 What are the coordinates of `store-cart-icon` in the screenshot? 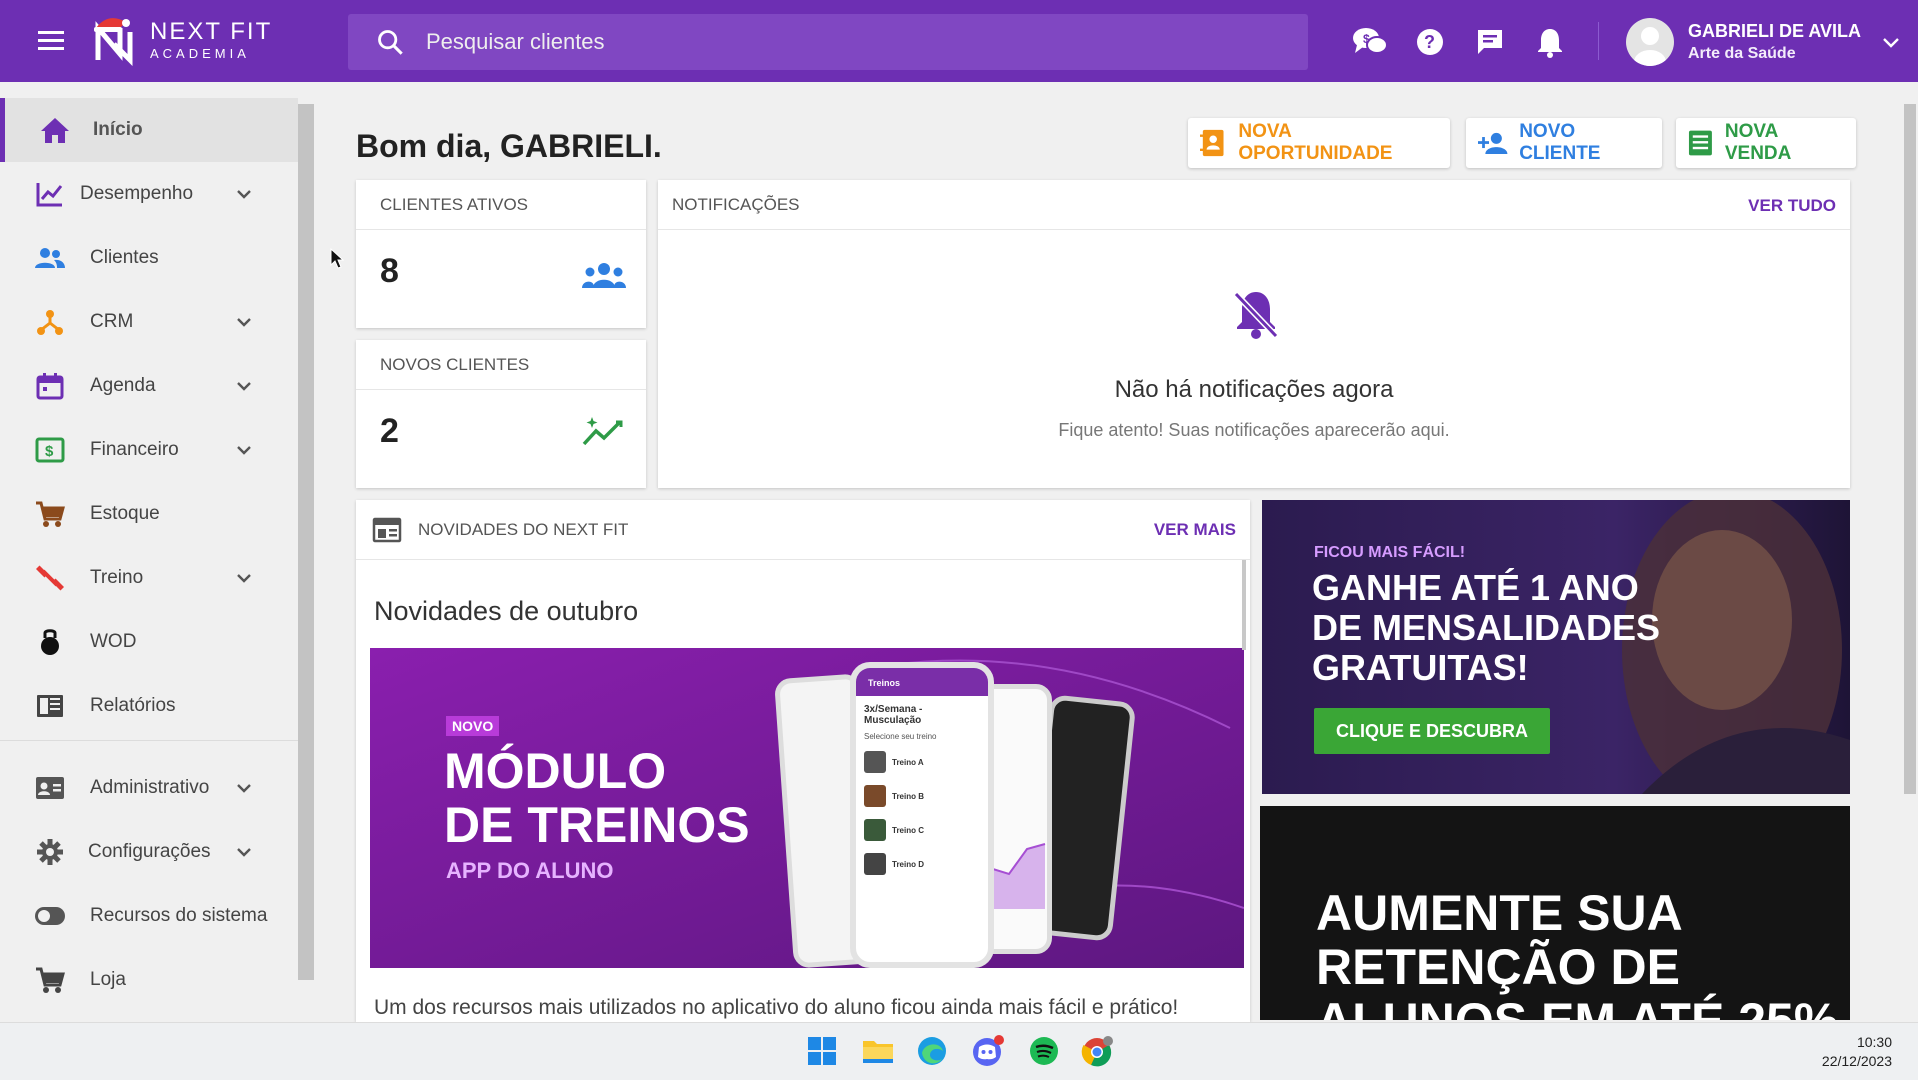 It's located at (50, 980).